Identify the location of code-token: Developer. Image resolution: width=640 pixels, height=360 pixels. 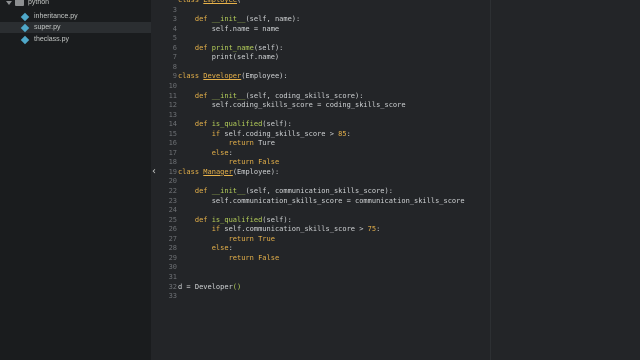
(222, 76).